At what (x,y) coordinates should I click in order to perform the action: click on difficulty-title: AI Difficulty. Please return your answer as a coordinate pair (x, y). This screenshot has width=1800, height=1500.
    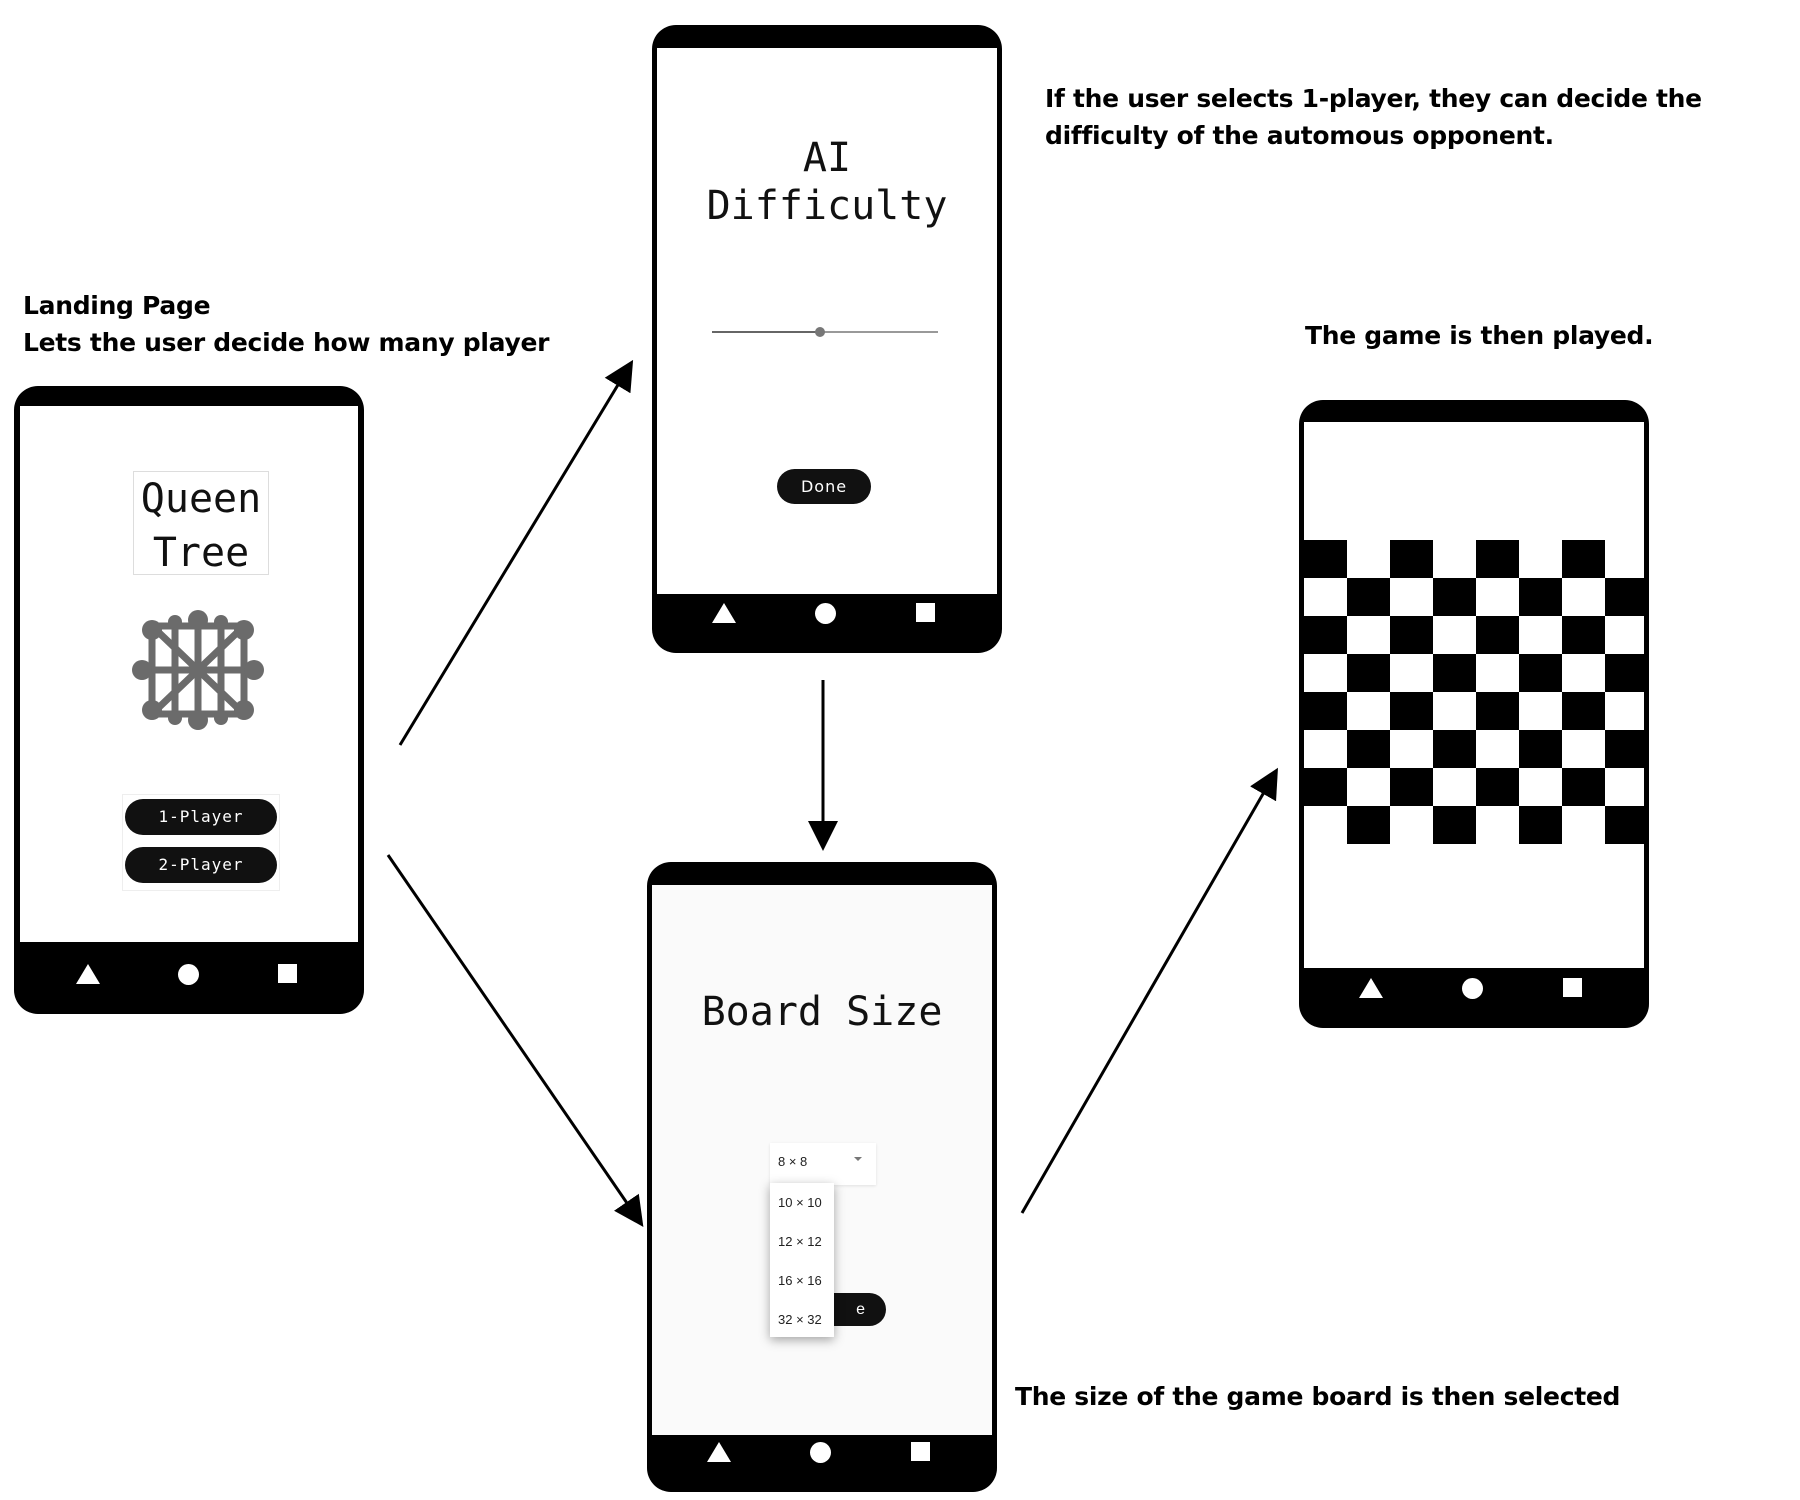
    Looking at the image, I should click on (827, 182).